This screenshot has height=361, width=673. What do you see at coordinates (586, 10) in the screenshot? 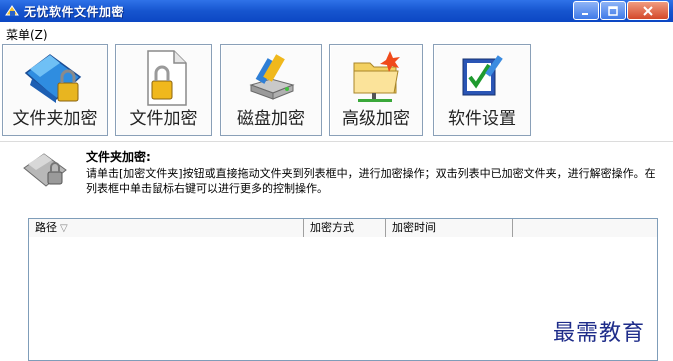
I see `minimize-button` at bounding box center [586, 10].